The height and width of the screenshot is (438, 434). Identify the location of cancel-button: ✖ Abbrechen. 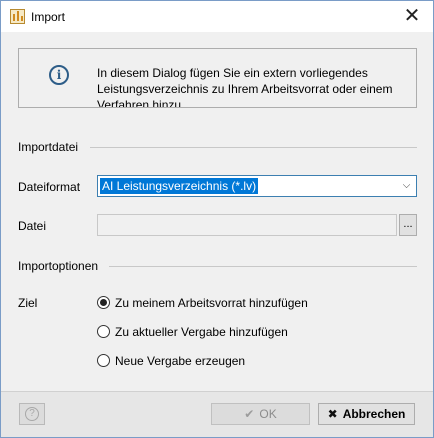
(366, 414).